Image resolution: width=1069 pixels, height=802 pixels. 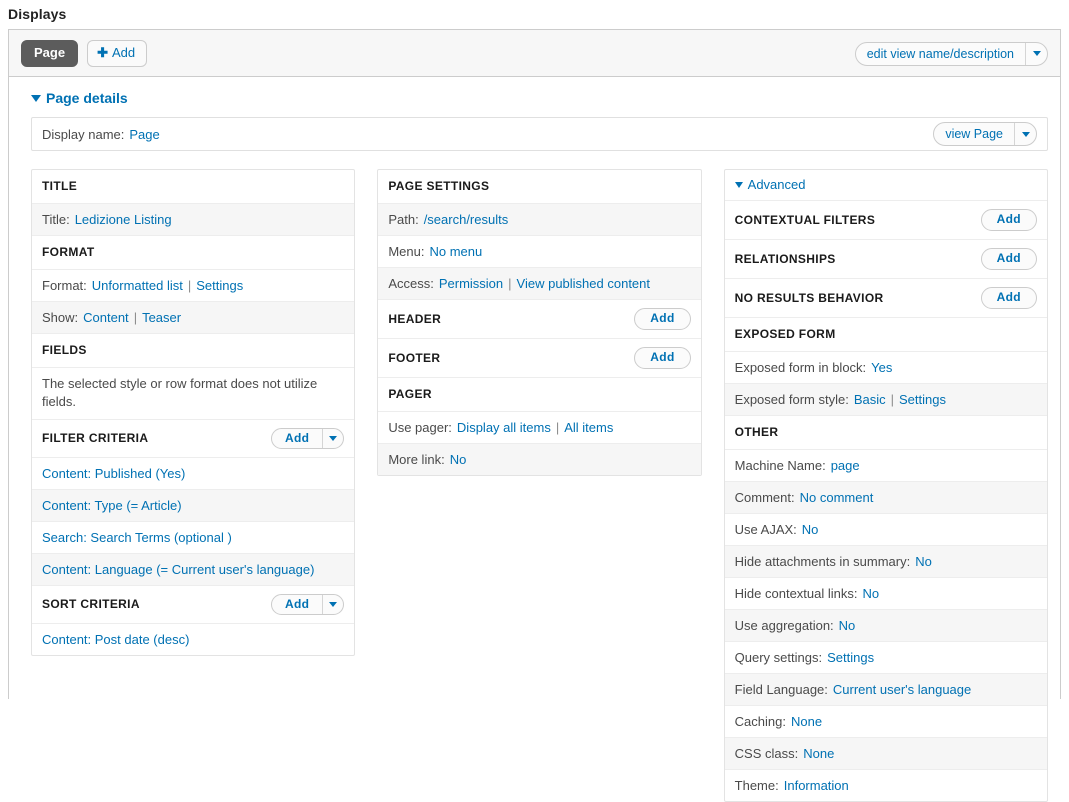 What do you see at coordinates (885, 562) in the screenshot?
I see `row-hide-attachments: Hide attachments in summary: No` at bounding box center [885, 562].